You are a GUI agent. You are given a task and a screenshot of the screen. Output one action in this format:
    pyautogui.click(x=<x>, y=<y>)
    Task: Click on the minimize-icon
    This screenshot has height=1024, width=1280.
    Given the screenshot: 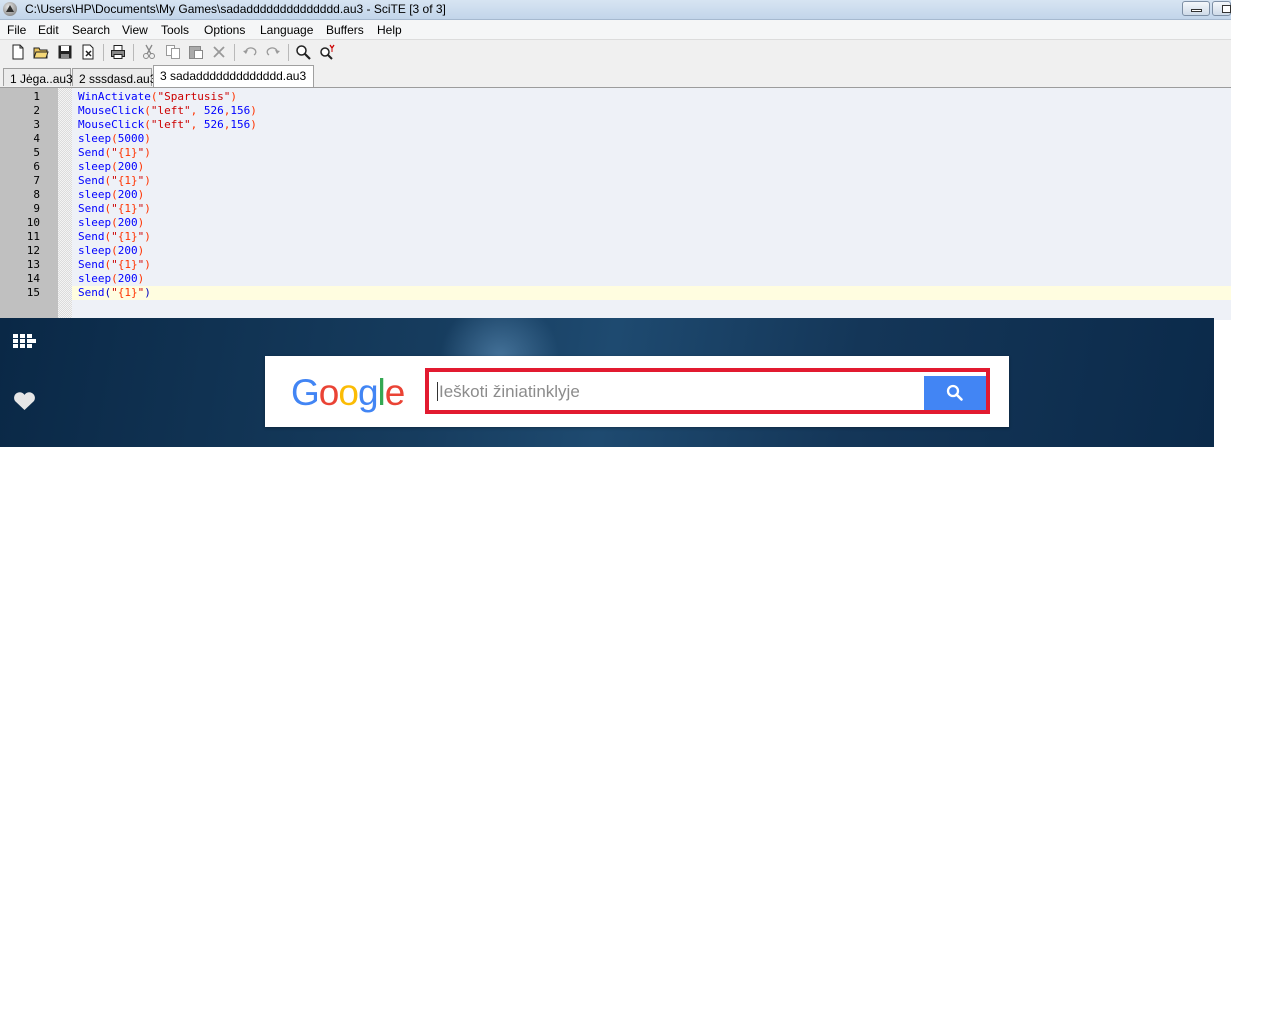 What is the action you would take?
    pyautogui.click(x=1196, y=10)
    